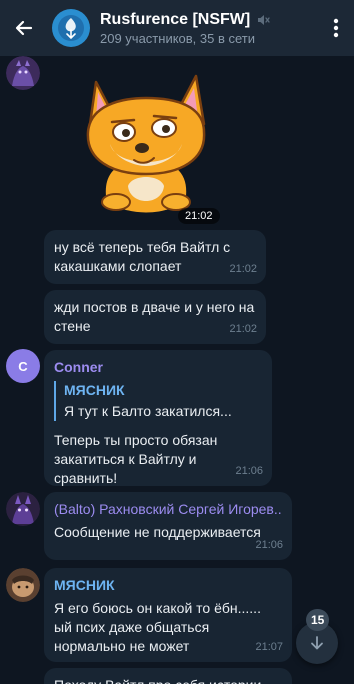  I want to click on unread-count-badge: 15, so click(318, 620).